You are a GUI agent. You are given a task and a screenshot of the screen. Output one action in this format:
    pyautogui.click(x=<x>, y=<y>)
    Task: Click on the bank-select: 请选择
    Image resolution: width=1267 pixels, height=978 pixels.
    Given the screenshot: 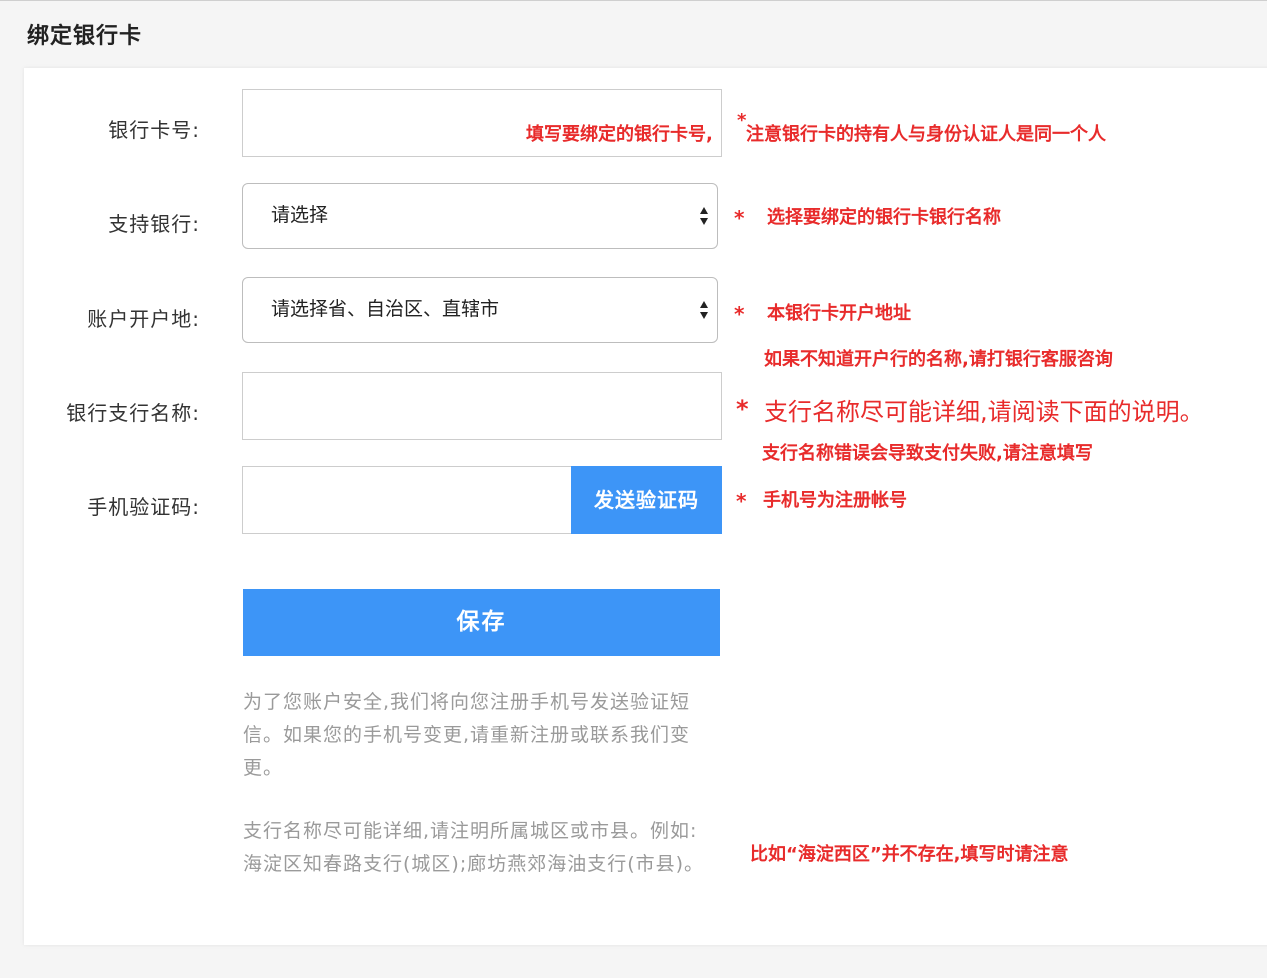 What is the action you would take?
    pyautogui.click(x=480, y=216)
    